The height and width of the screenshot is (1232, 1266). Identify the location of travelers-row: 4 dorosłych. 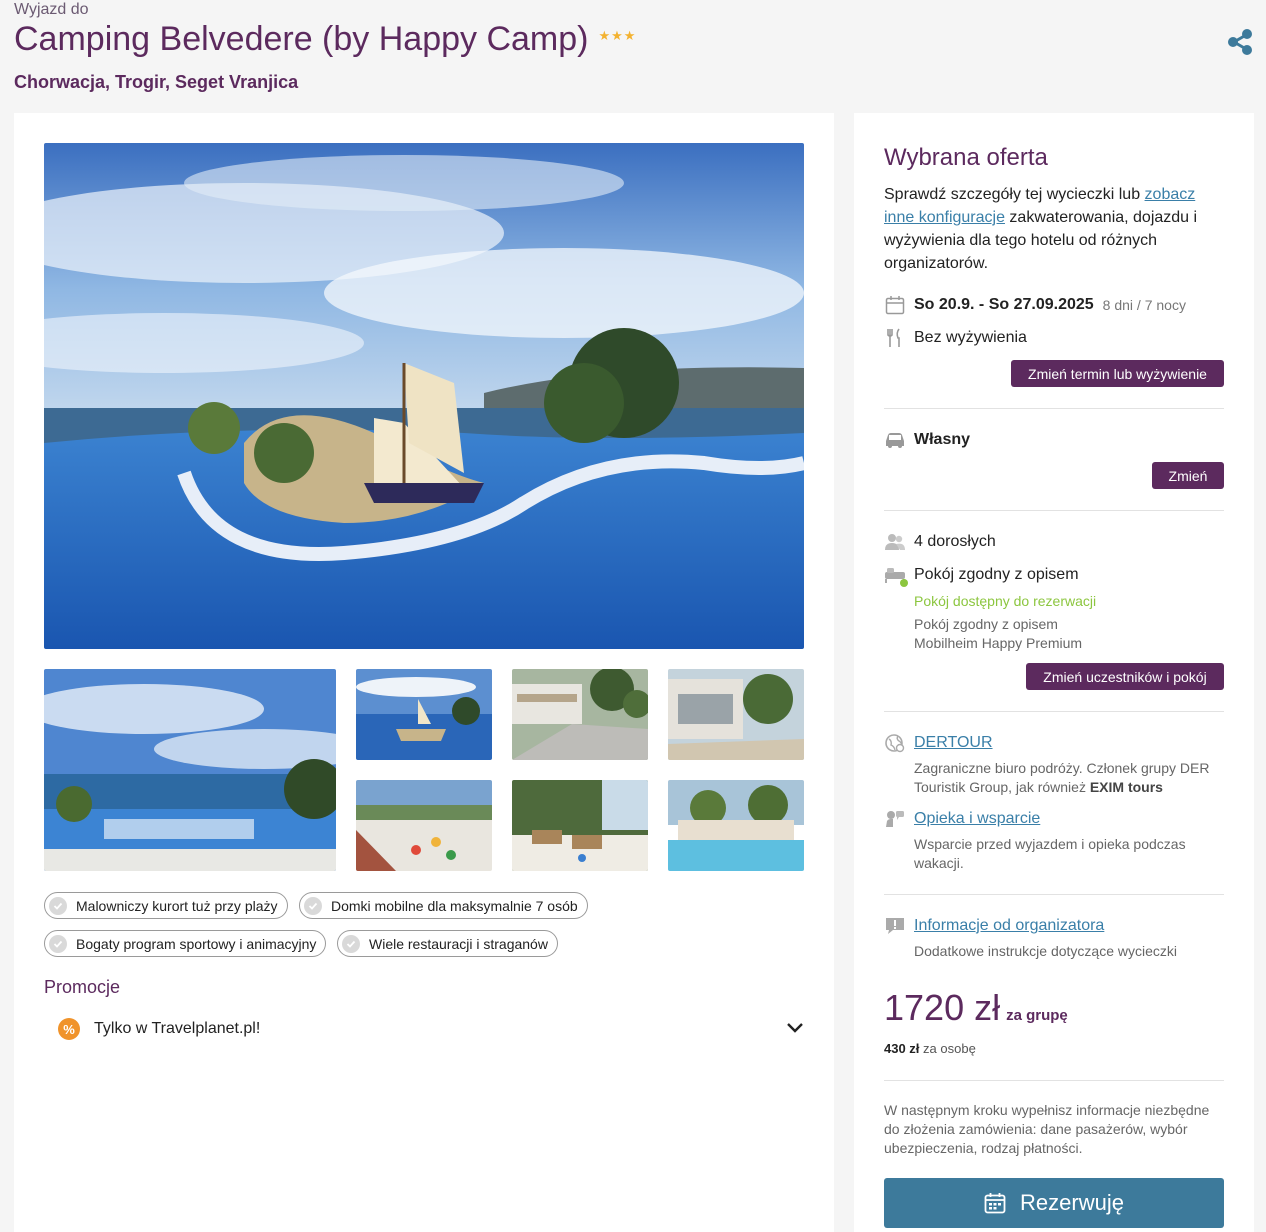
(940, 542).